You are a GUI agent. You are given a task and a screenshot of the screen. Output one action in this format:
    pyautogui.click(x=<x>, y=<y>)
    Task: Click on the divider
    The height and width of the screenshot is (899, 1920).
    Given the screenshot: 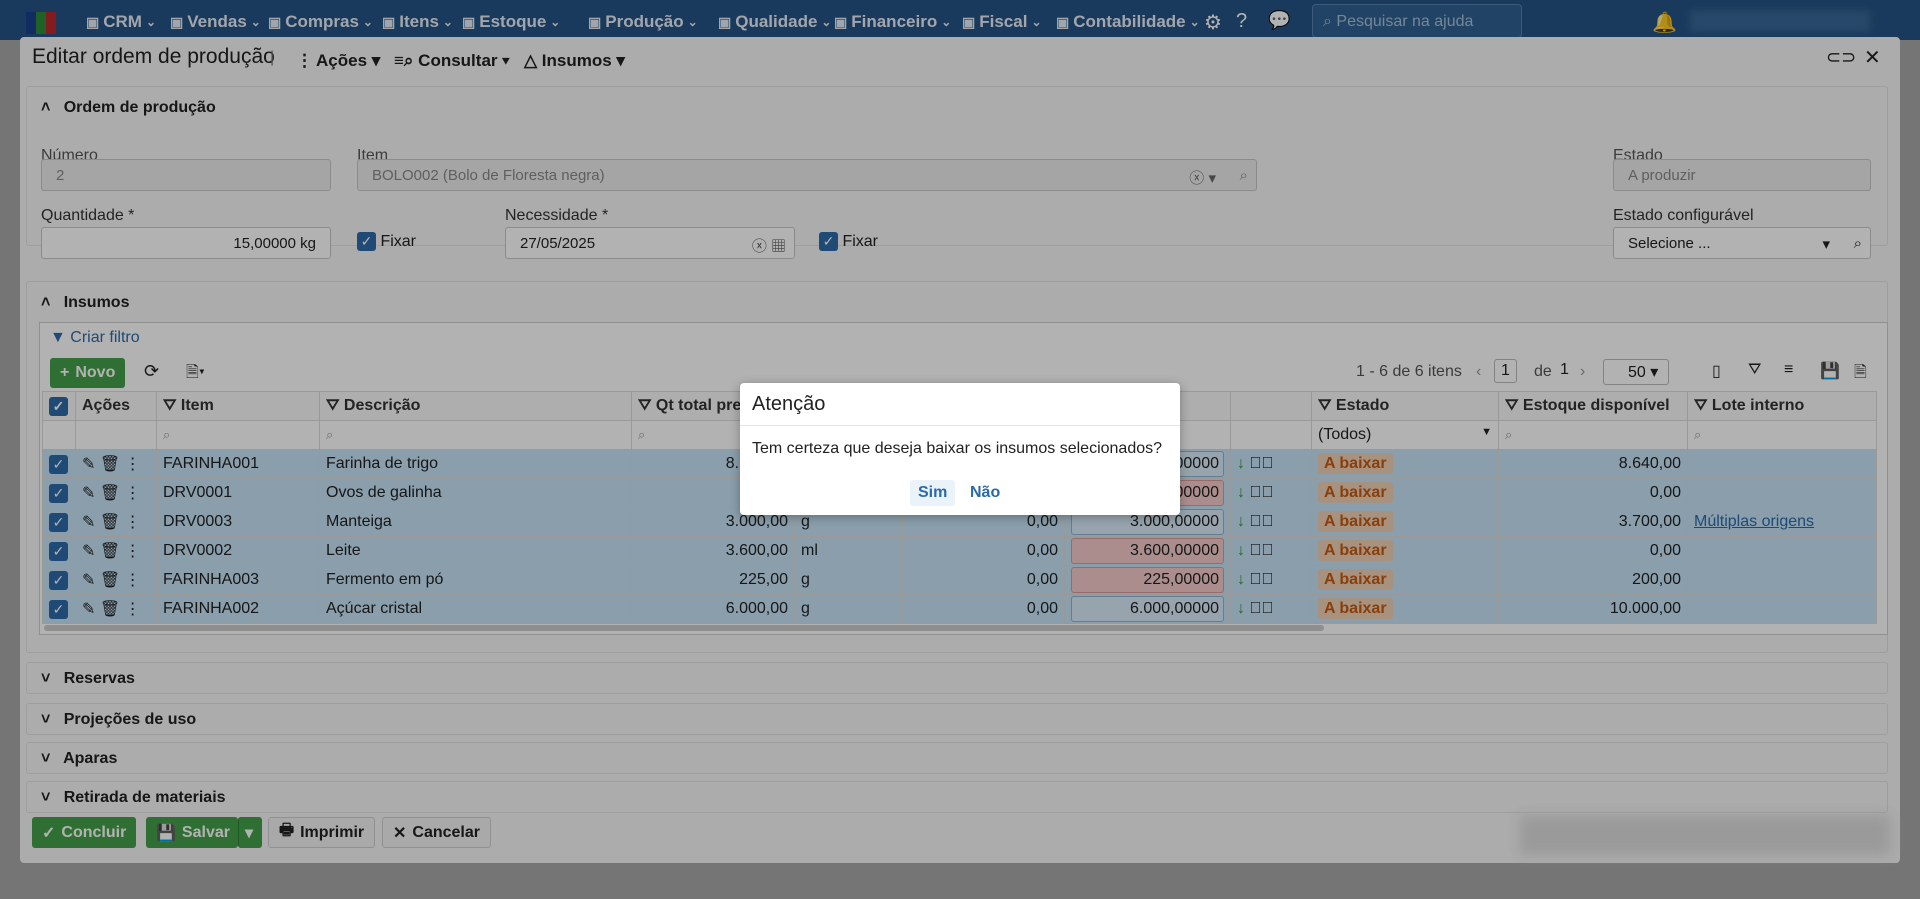 What is the action you would take?
    pyautogui.click(x=960, y=425)
    